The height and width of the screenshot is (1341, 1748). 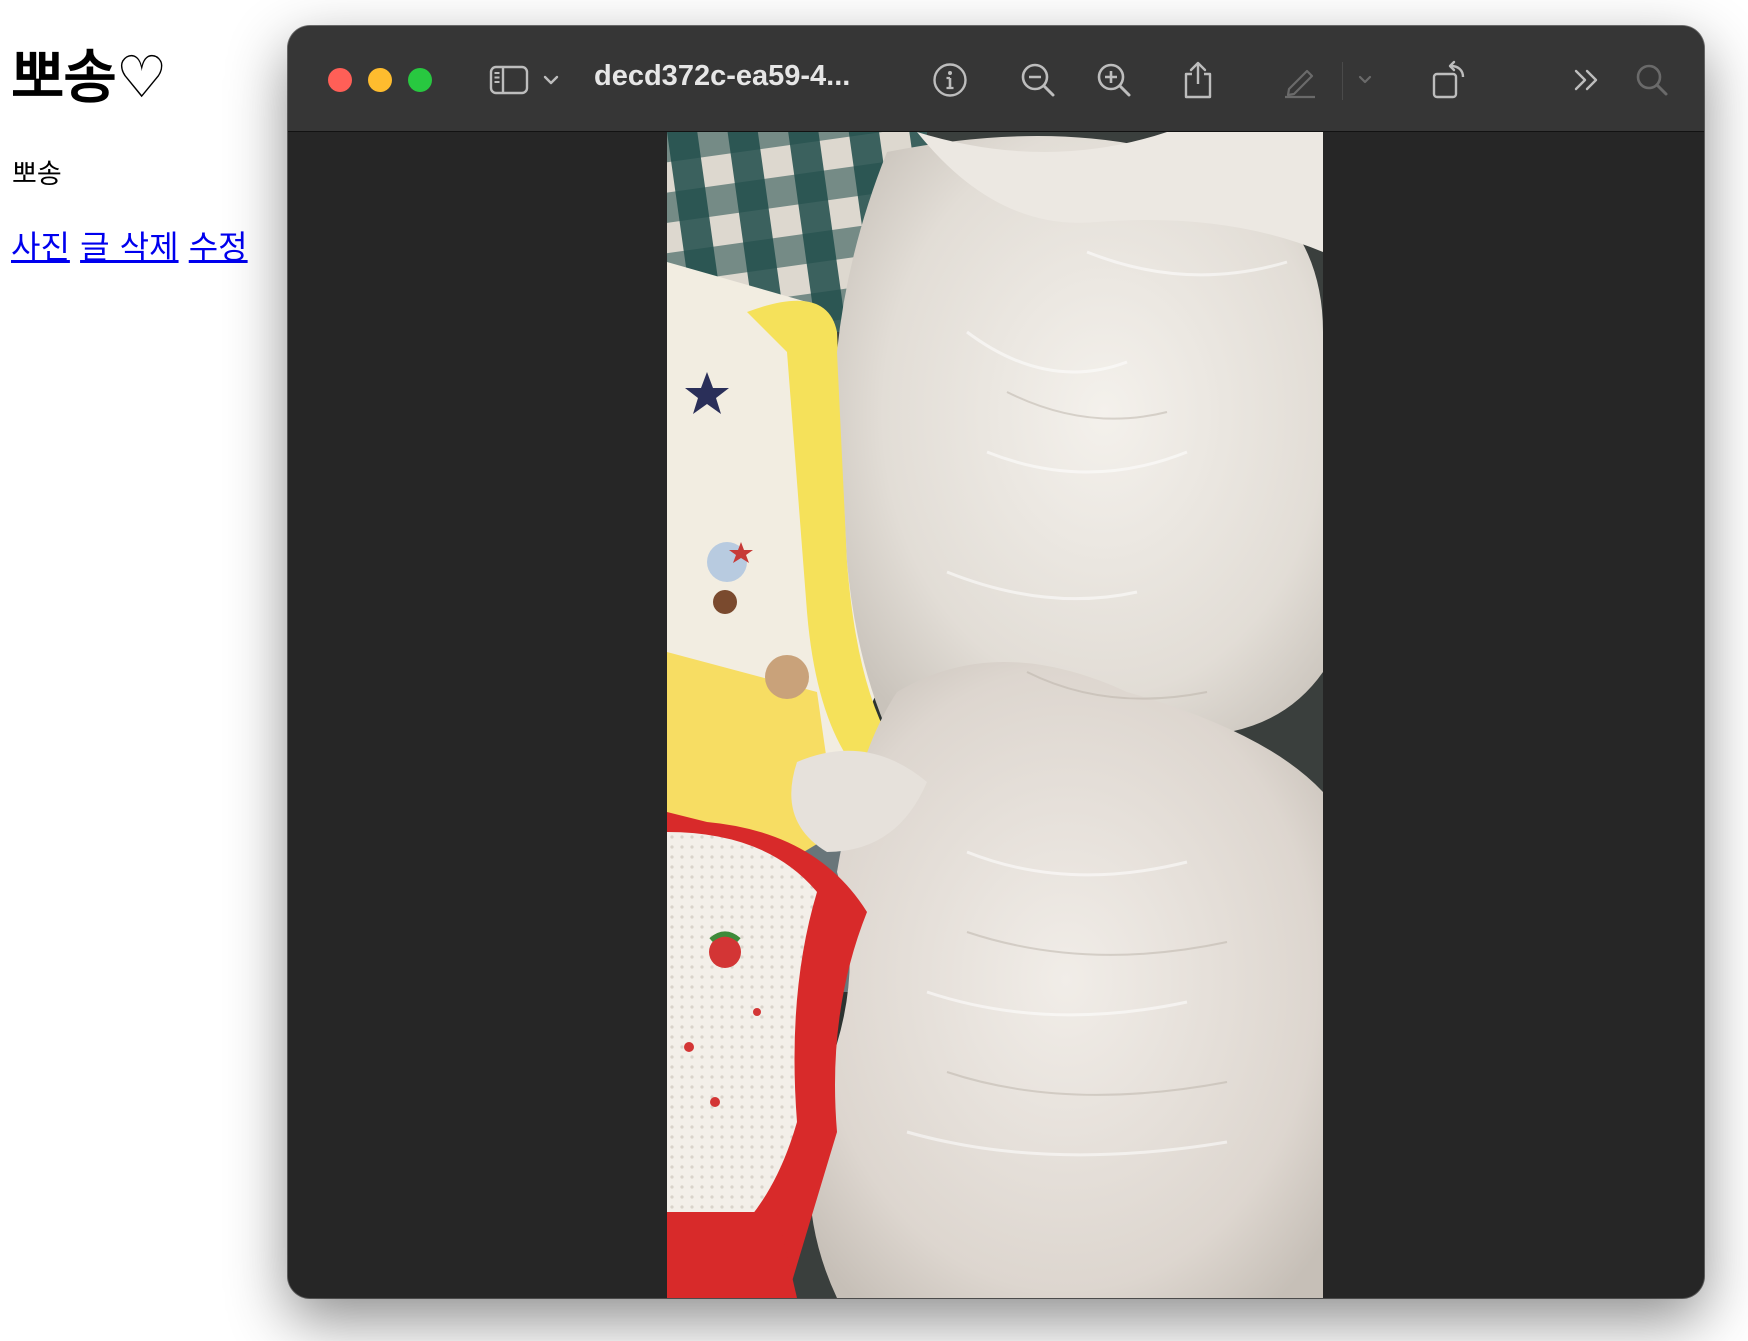 I want to click on edit-link: 수정, so click(x=218, y=247).